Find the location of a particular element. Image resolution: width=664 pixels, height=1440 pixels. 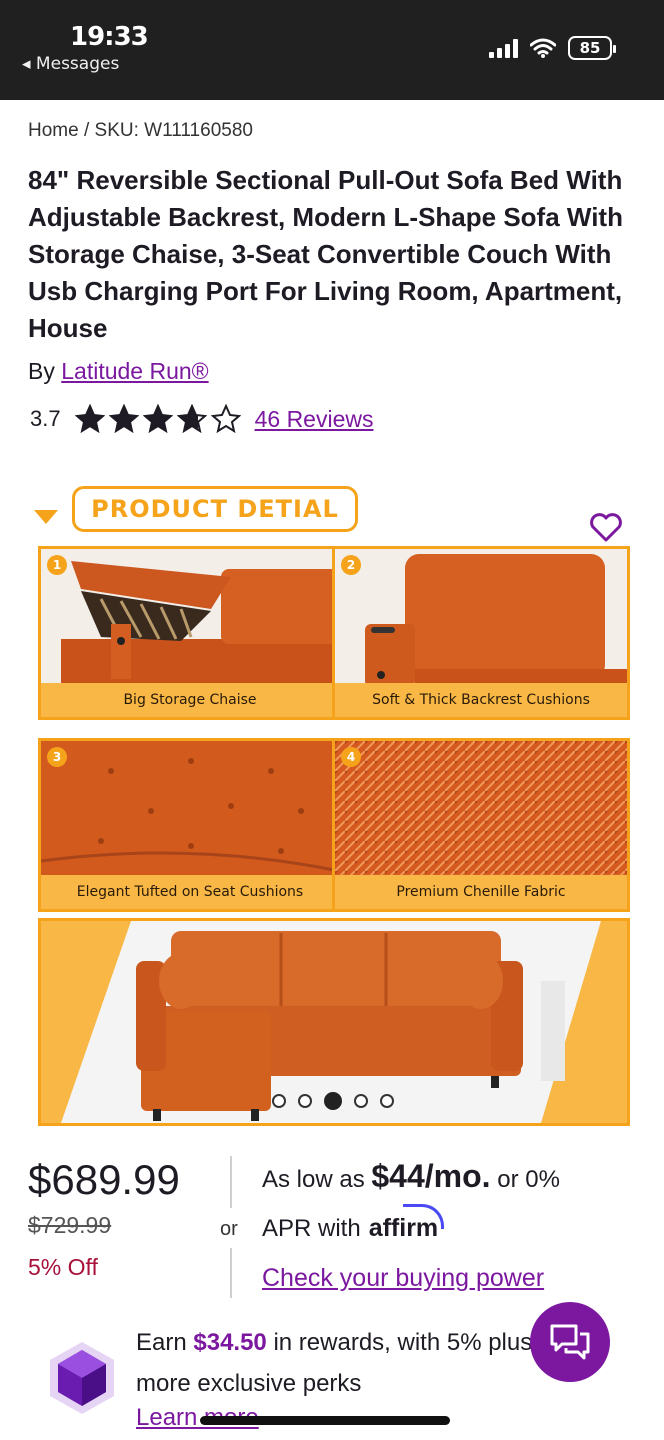

reviews-link: 46 Reviews is located at coordinates (314, 419).